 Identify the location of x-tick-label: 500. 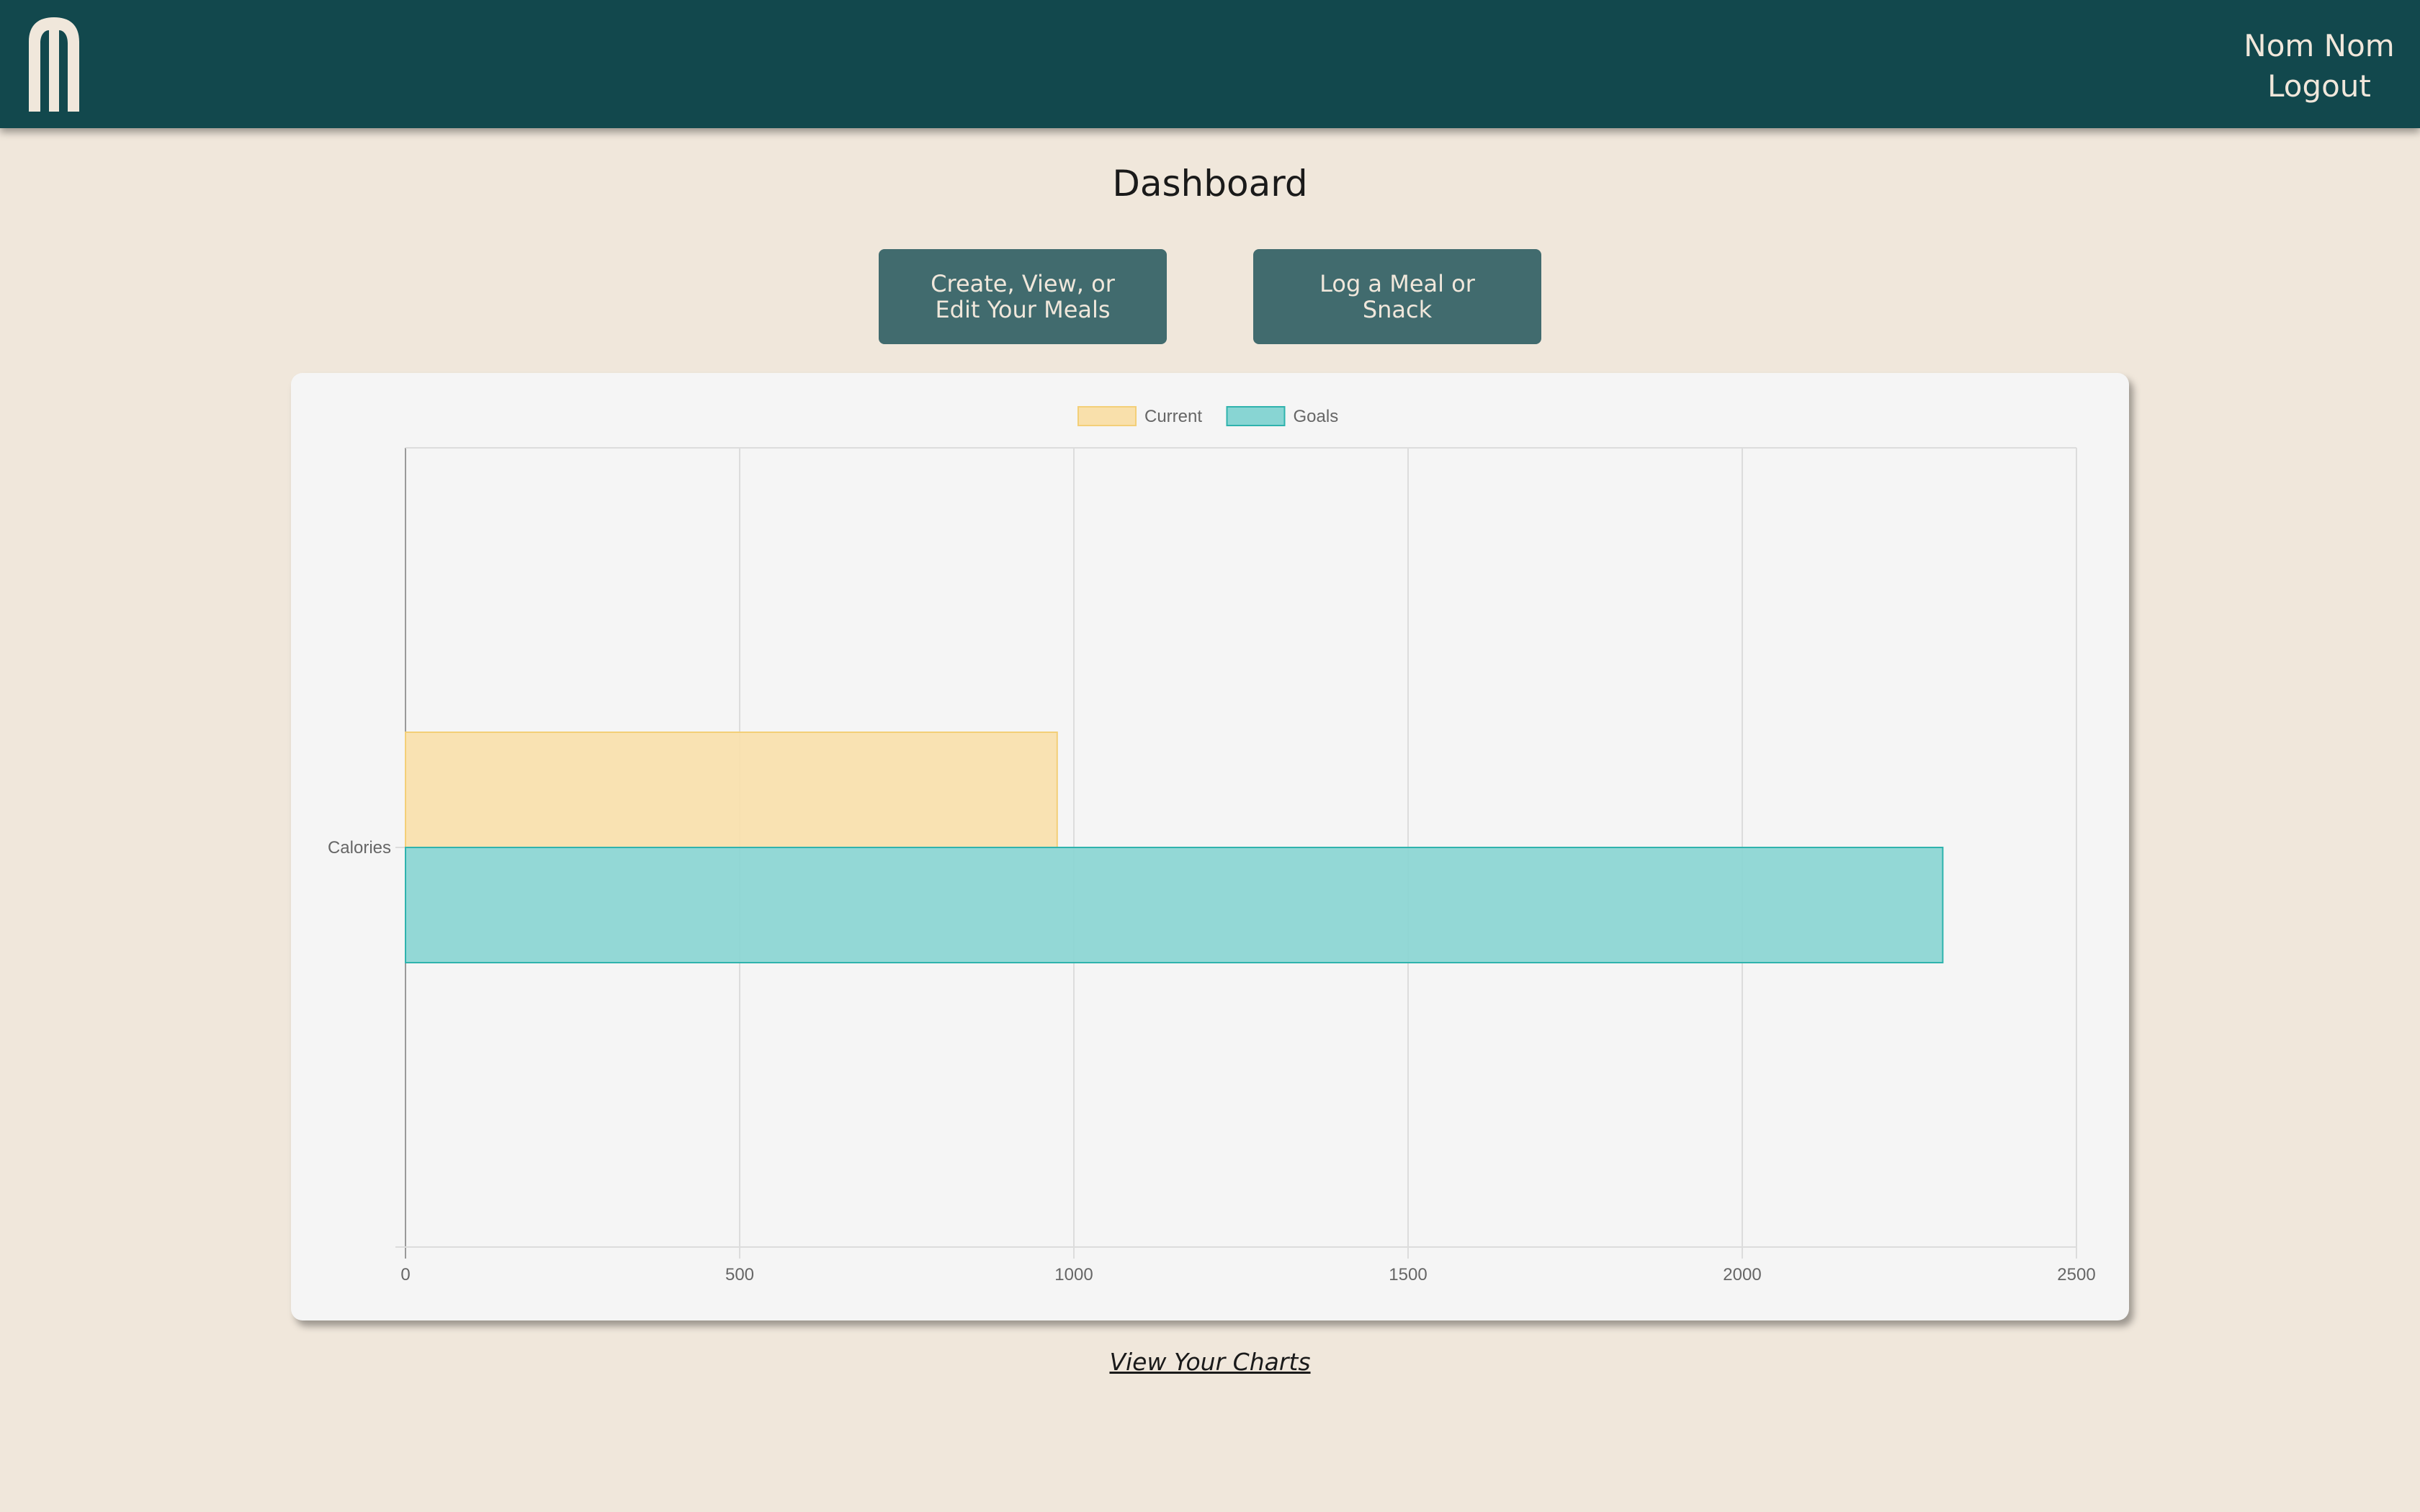
(740, 1274).